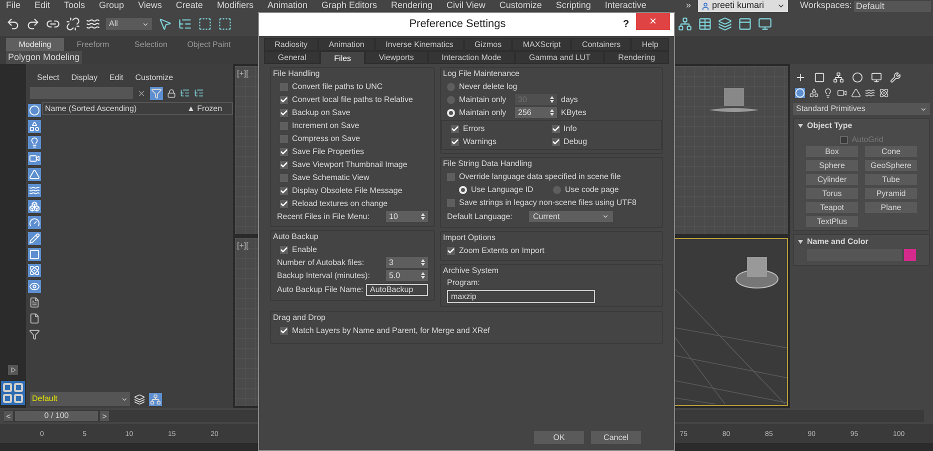 The height and width of the screenshot is (451, 933). I want to click on checkbox-label: Reload textures on change, so click(340, 204).